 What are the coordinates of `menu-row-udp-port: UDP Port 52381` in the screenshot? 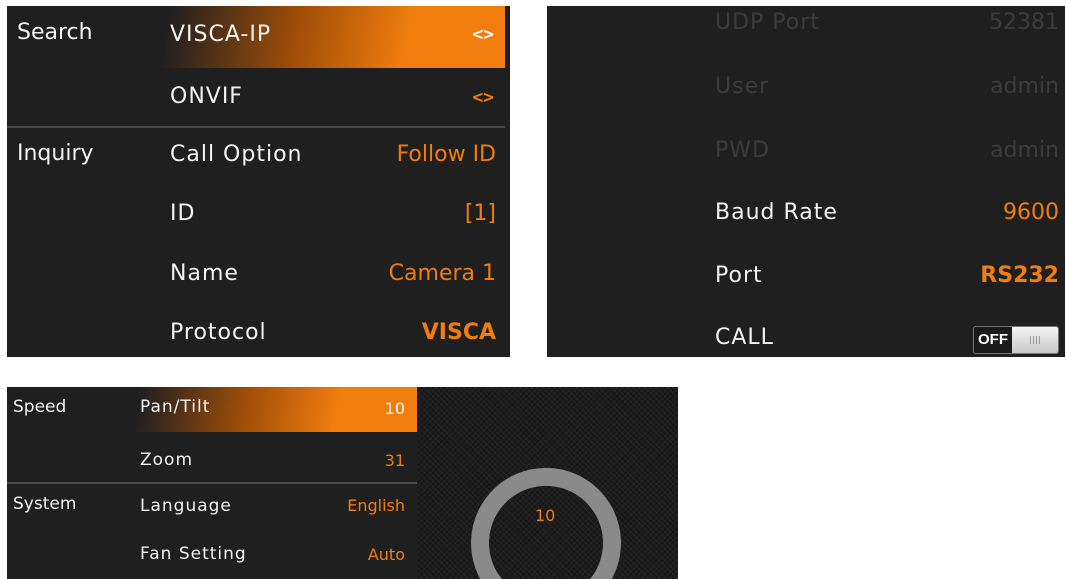 It's located at (806, 35).